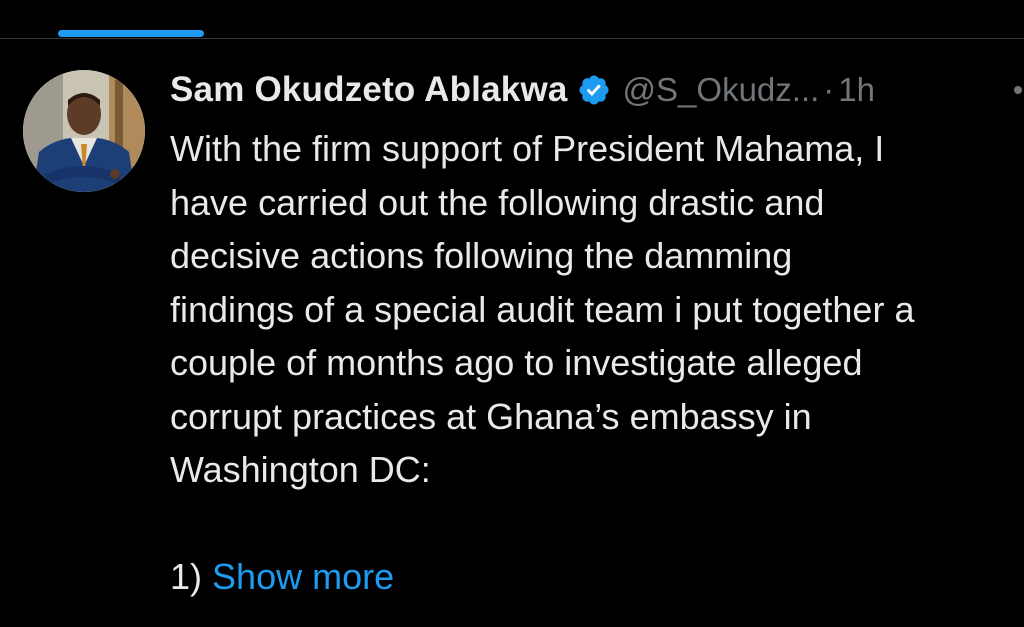 Image resolution: width=1024 pixels, height=627 pixels. I want to click on tweet-text-line: decisive actions following the damming, so click(481, 255).